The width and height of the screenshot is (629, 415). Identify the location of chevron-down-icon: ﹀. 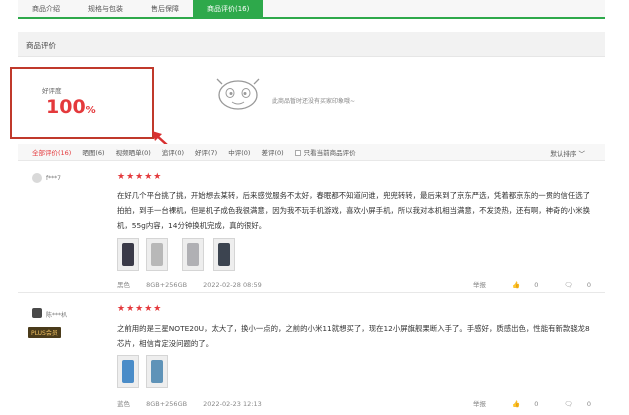
(582, 154).